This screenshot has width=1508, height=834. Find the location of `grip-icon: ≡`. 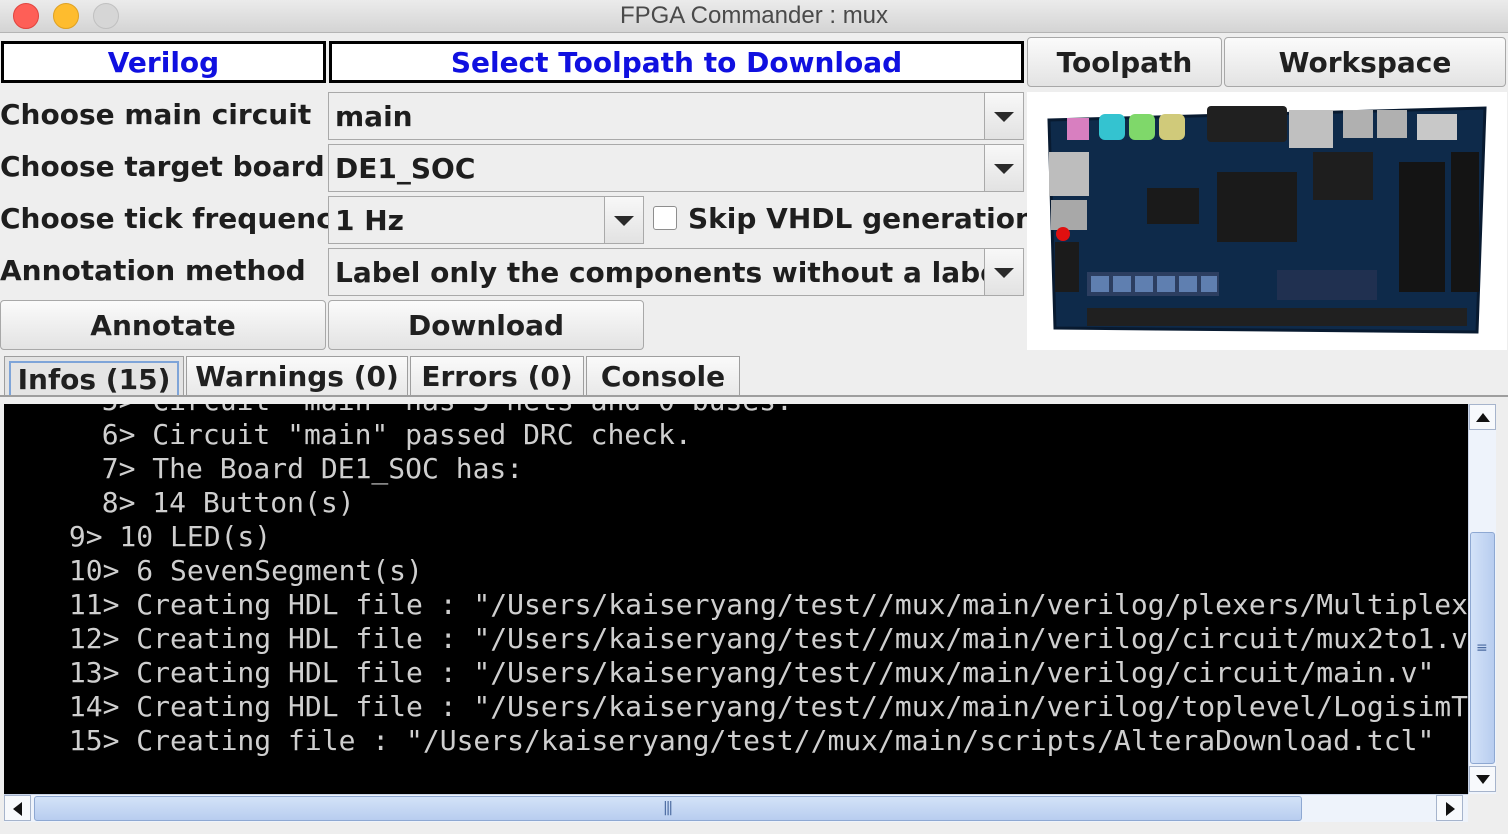

grip-icon: ≡ is located at coordinates (1482, 648).